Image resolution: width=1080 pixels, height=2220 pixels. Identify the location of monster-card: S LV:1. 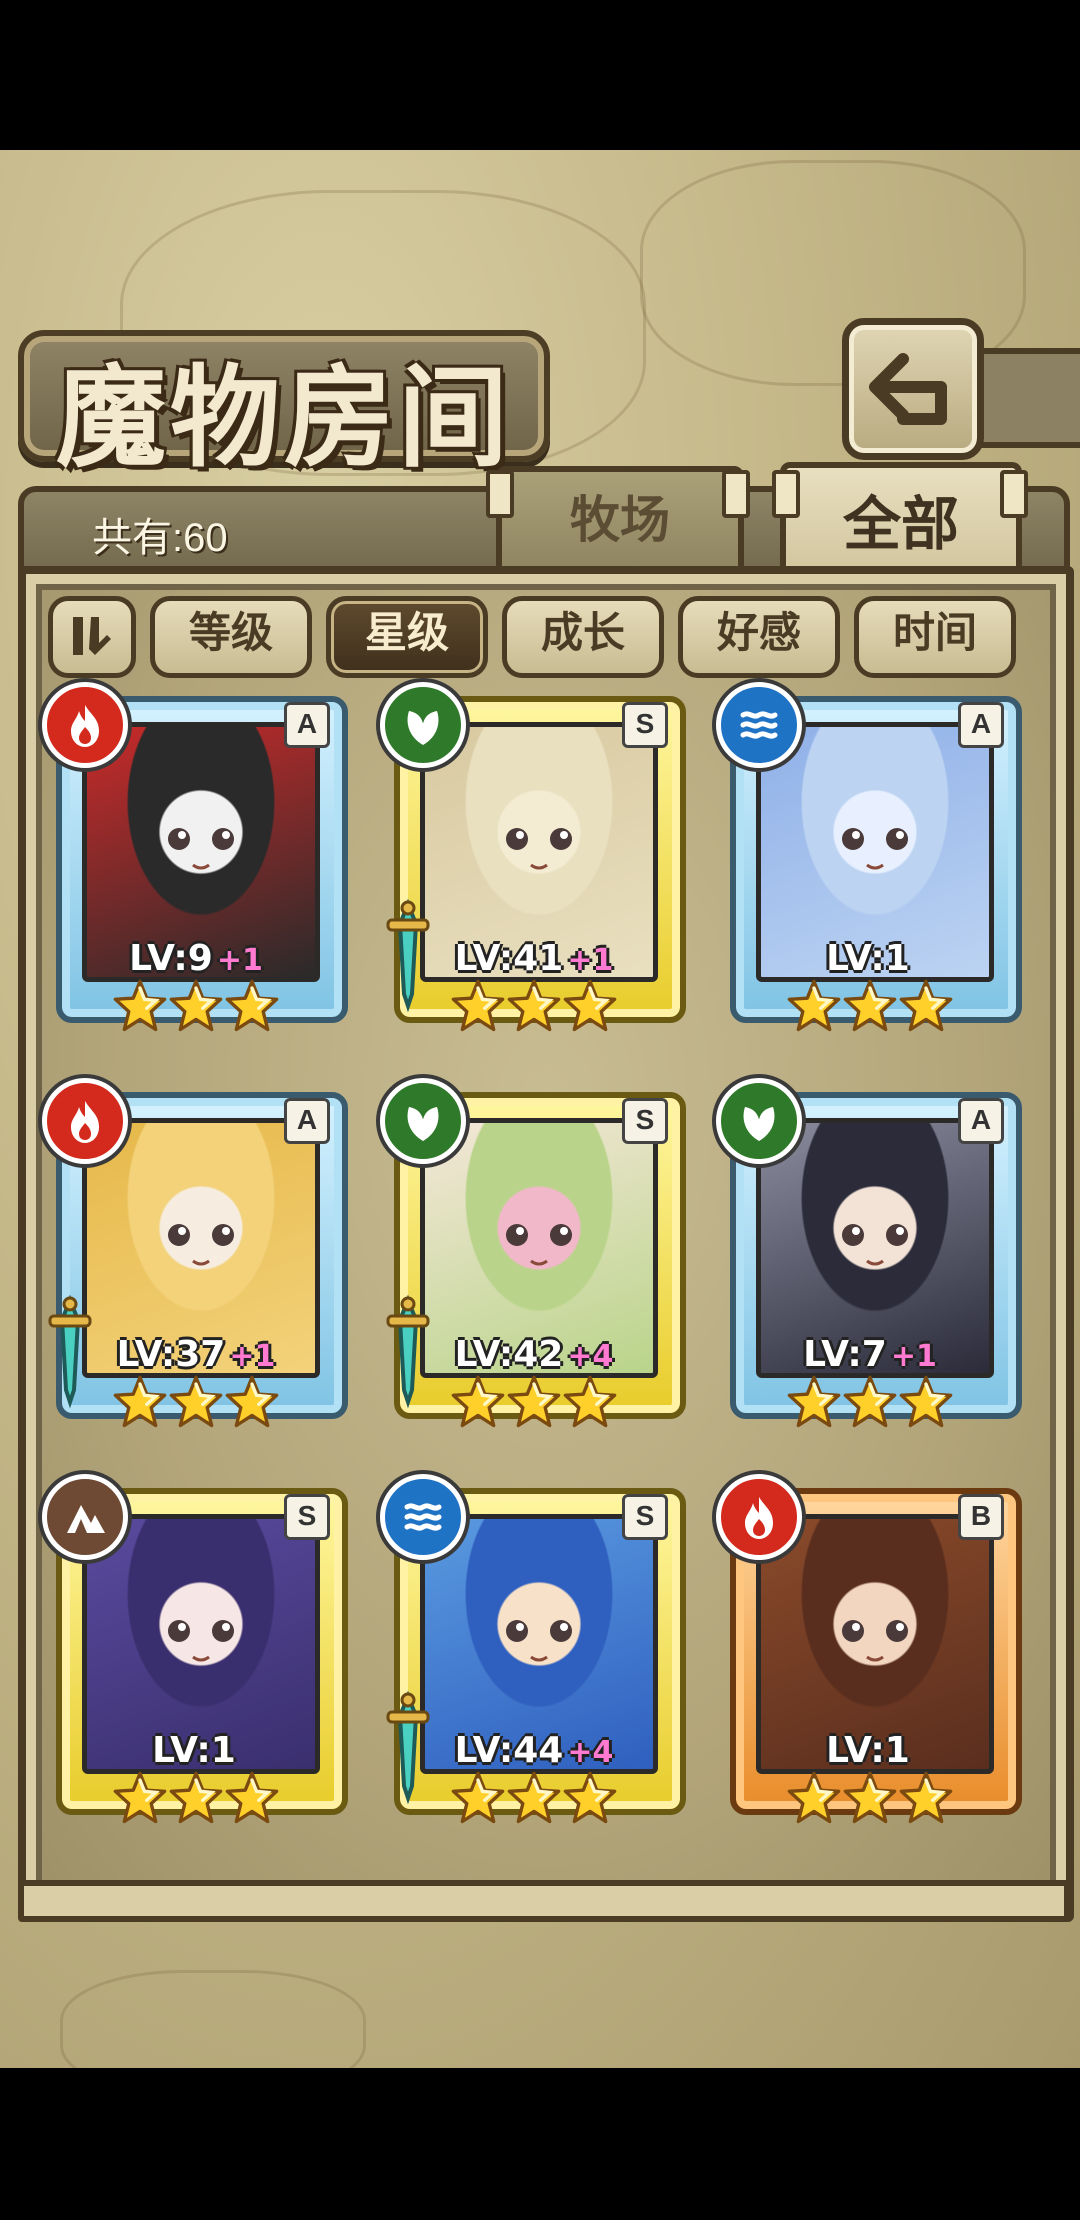
(195, 1658).